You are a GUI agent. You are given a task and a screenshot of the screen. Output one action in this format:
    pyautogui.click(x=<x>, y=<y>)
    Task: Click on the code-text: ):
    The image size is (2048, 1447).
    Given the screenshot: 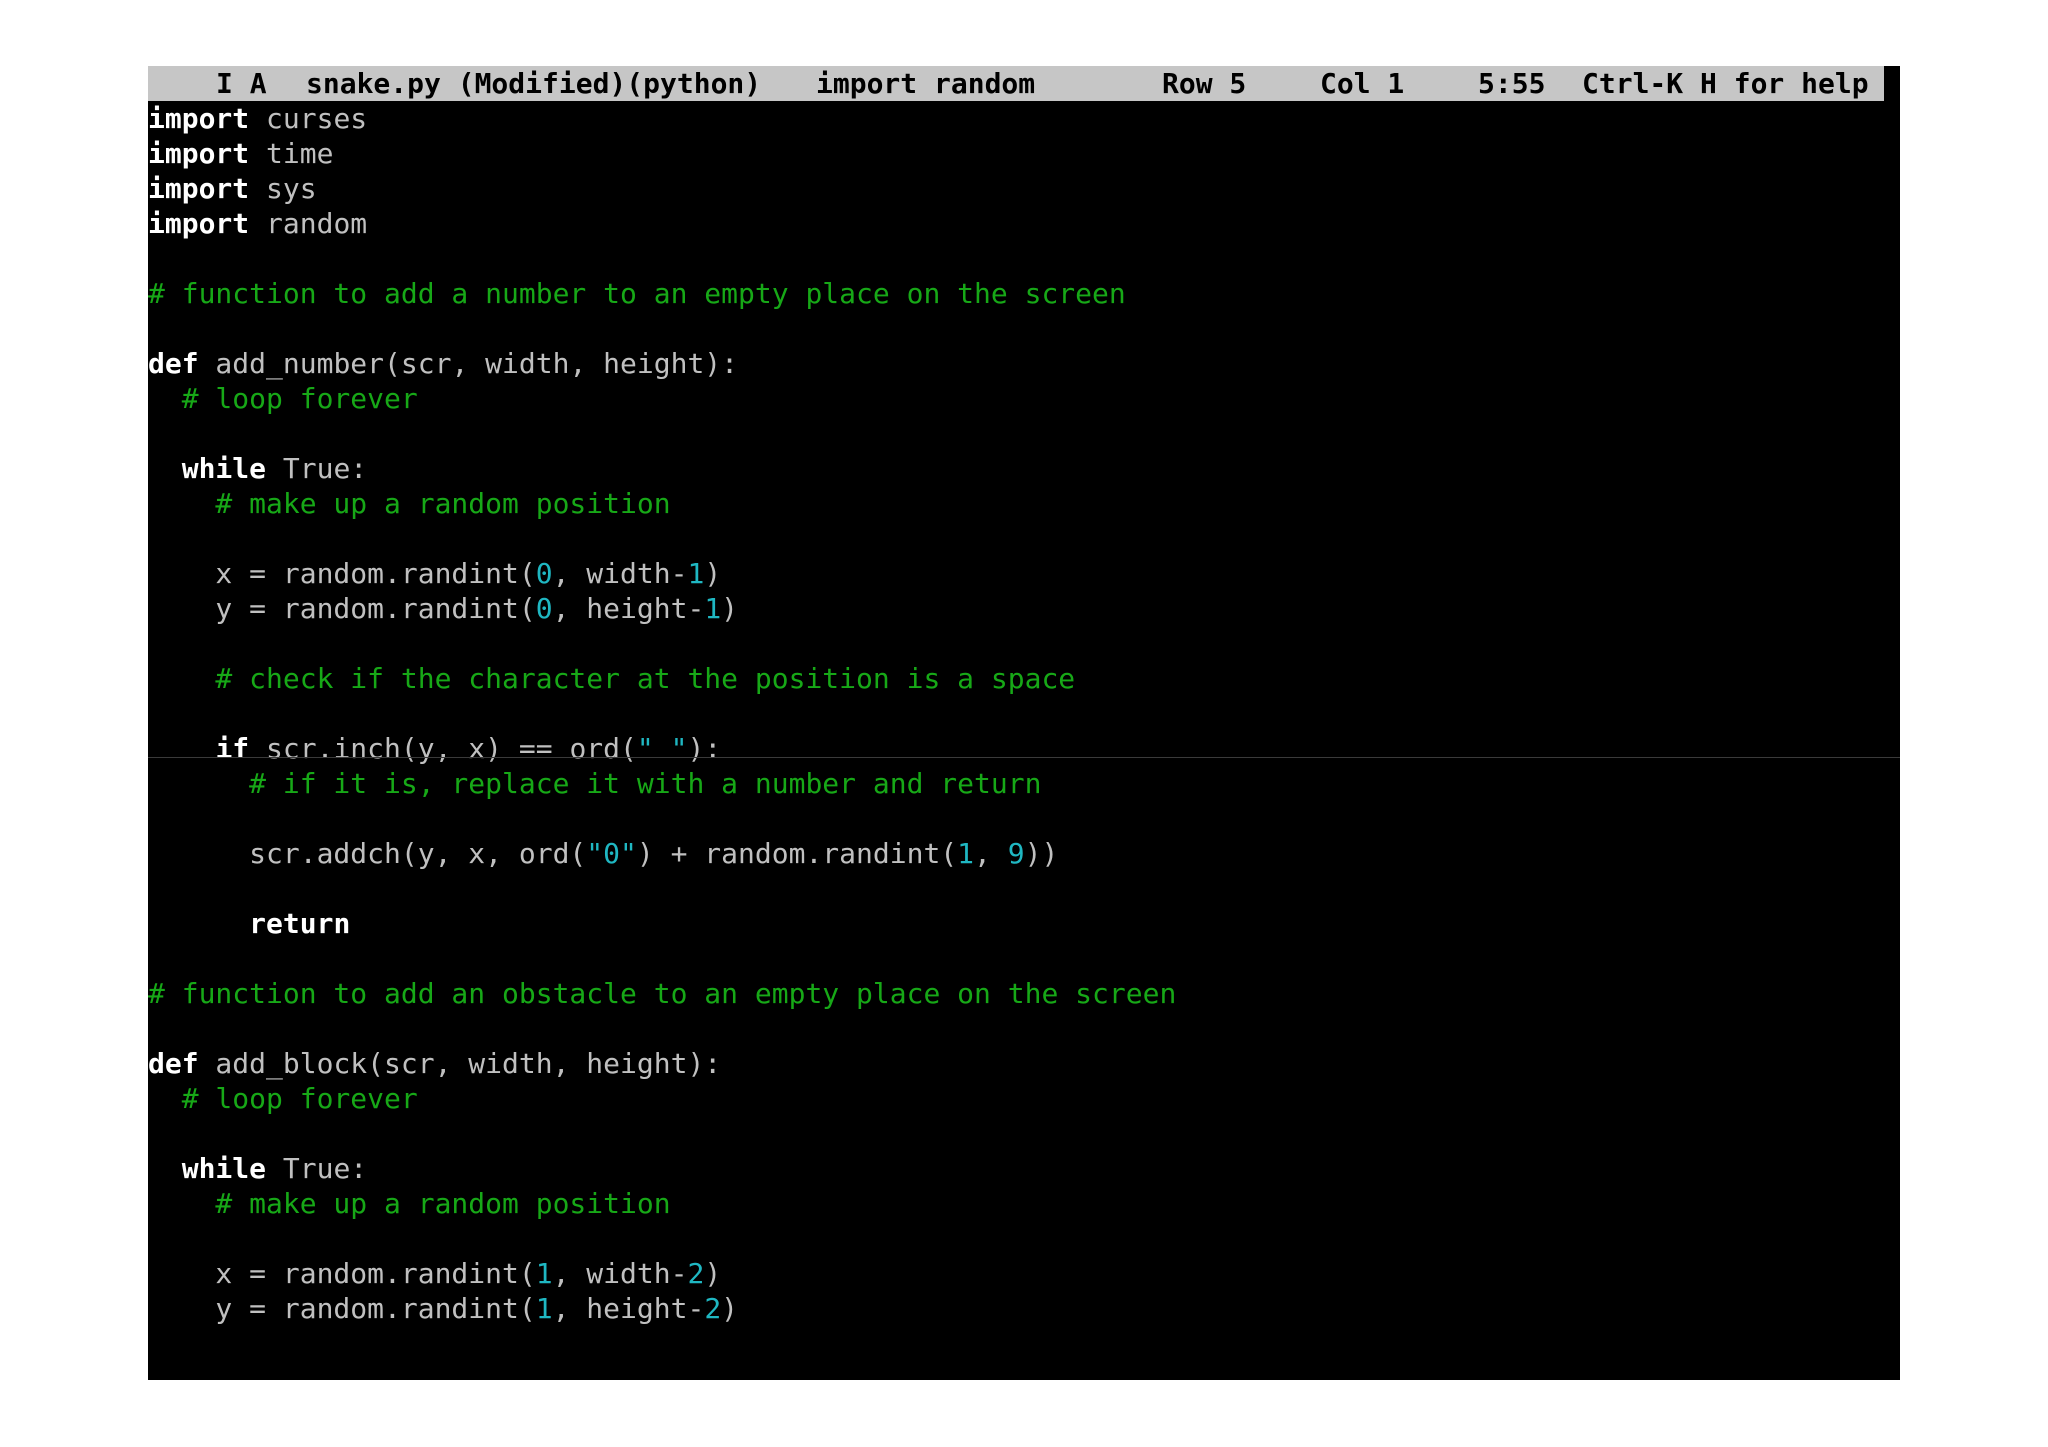 What is the action you would take?
    pyautogui.click(x=704, y=748)
    